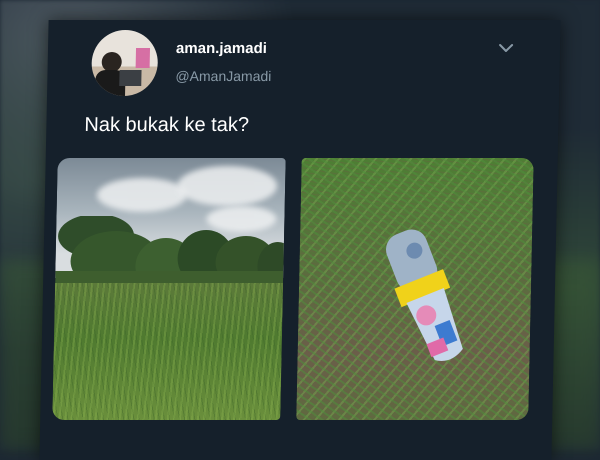  What do you see at coordinates (143, 58) in the screenshot?
I see `avatar-poster` at bounding box center [143, 58].